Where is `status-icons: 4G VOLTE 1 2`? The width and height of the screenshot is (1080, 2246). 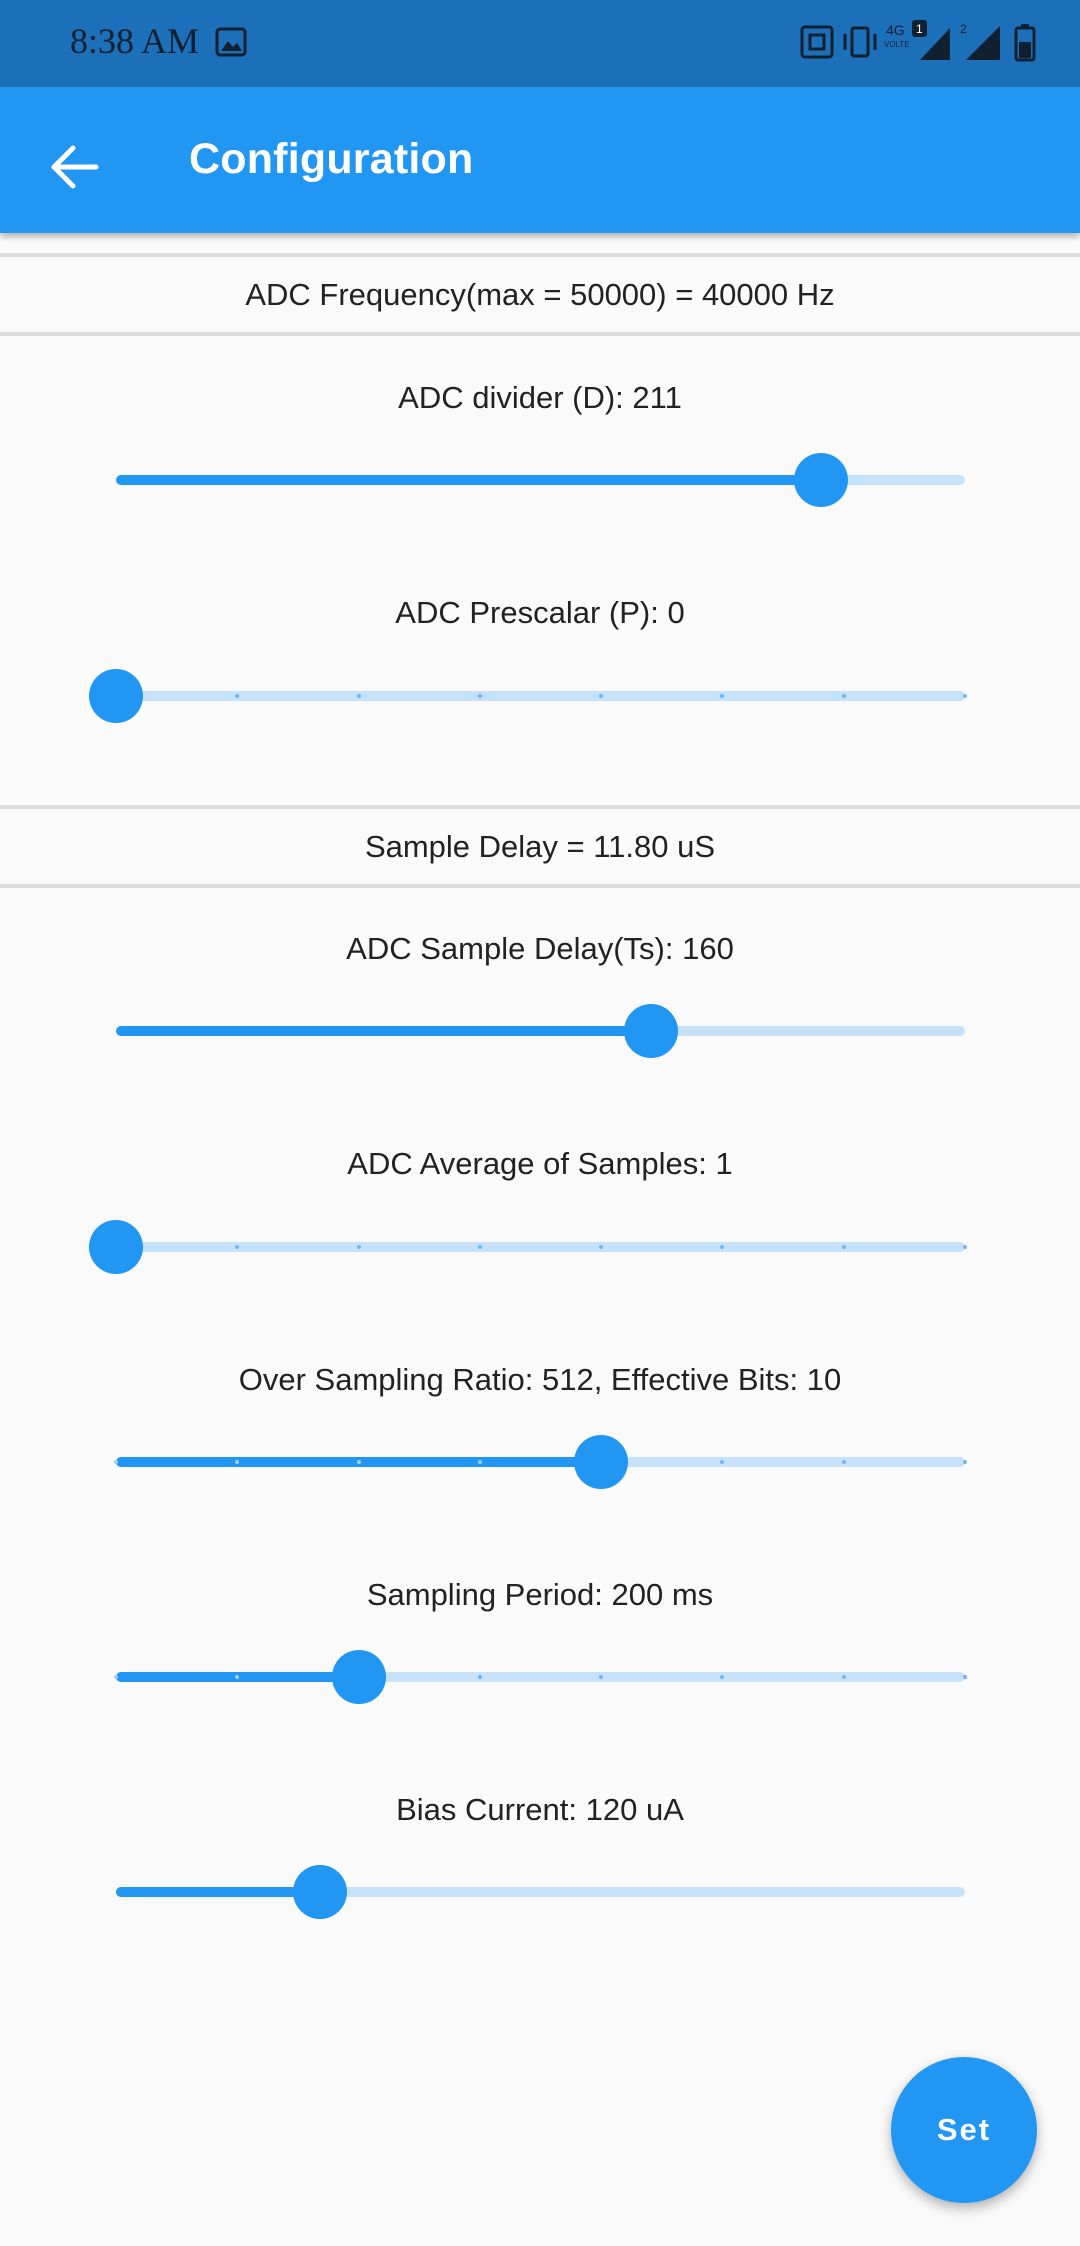
status-icons: 4G VOLTE 1 2 is located at coordinates (925, 43).